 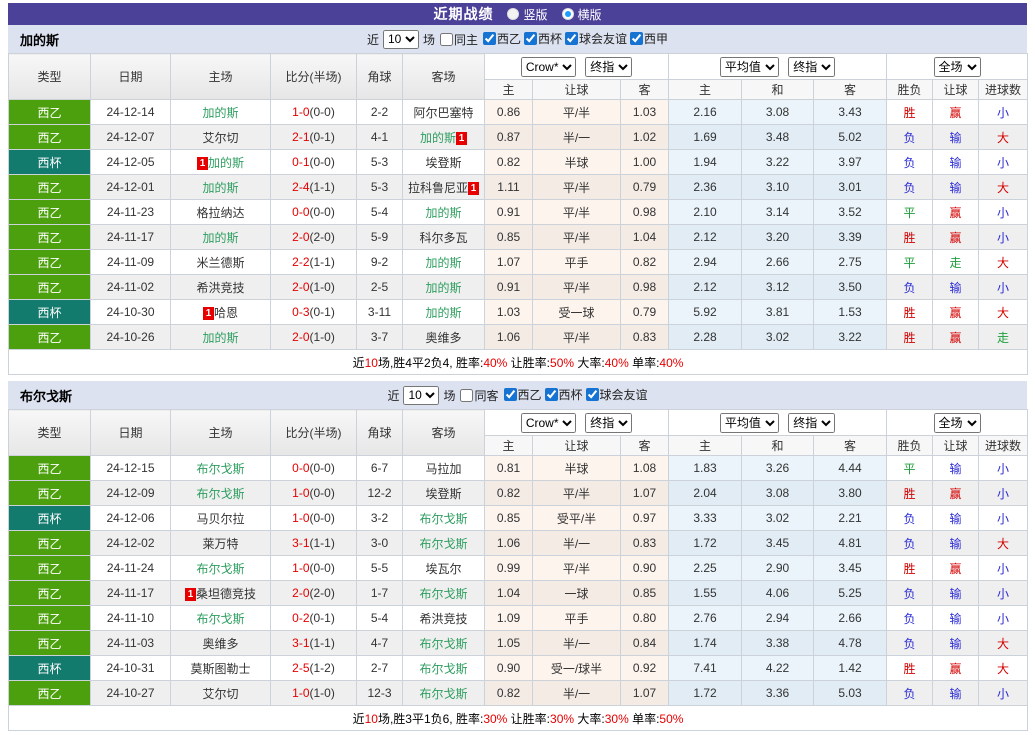 I want to click on away-team: 加的斯, so click(x=443, y=262).